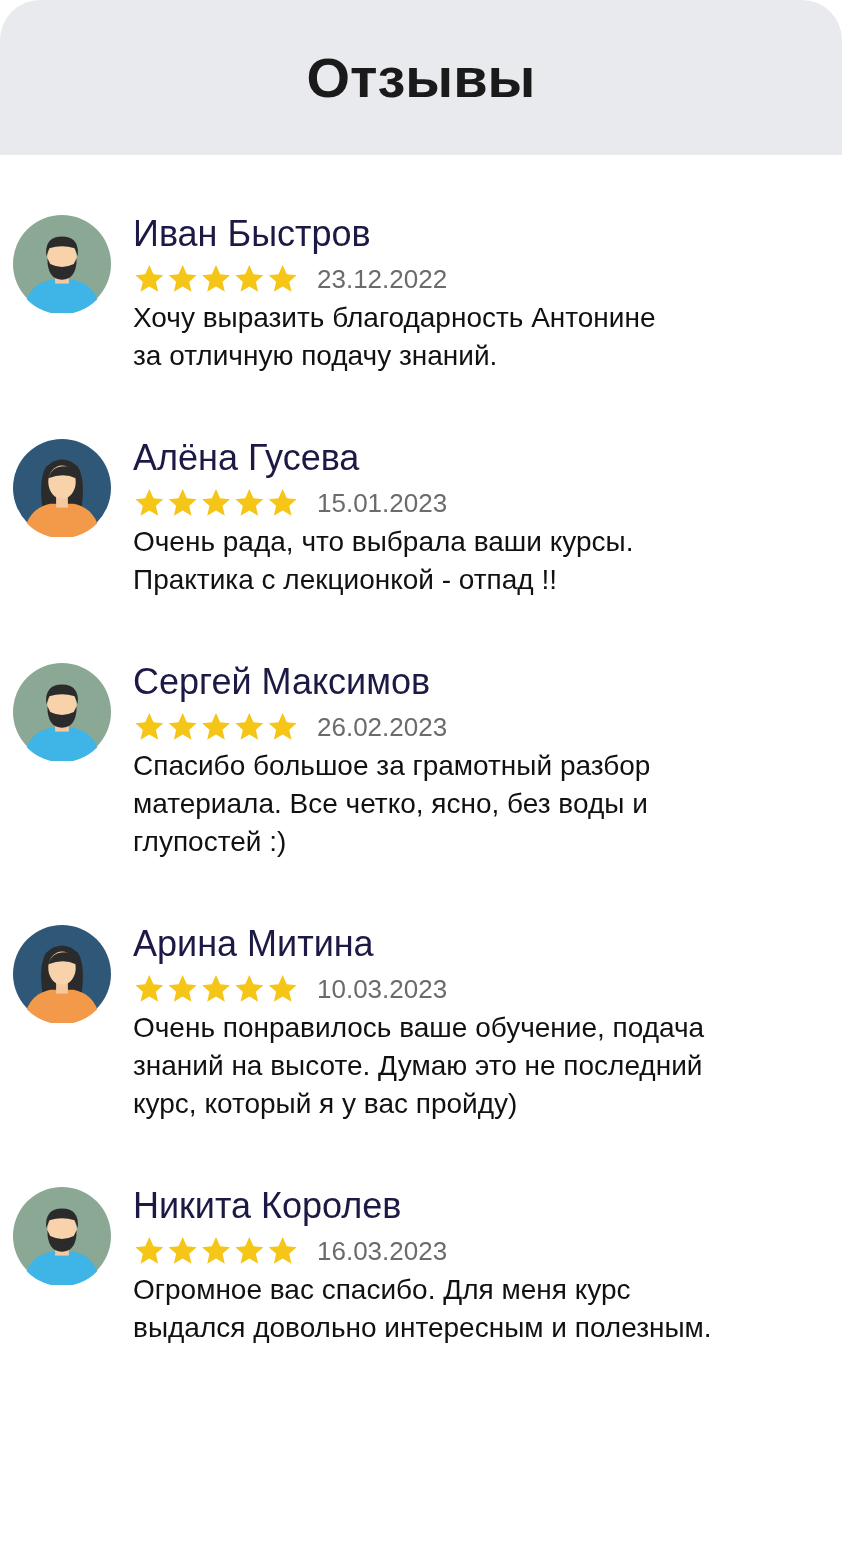  Describe the element at coordinates (382, 727) in the screenshot. I see `review-date: 26.02.2023` at that location.